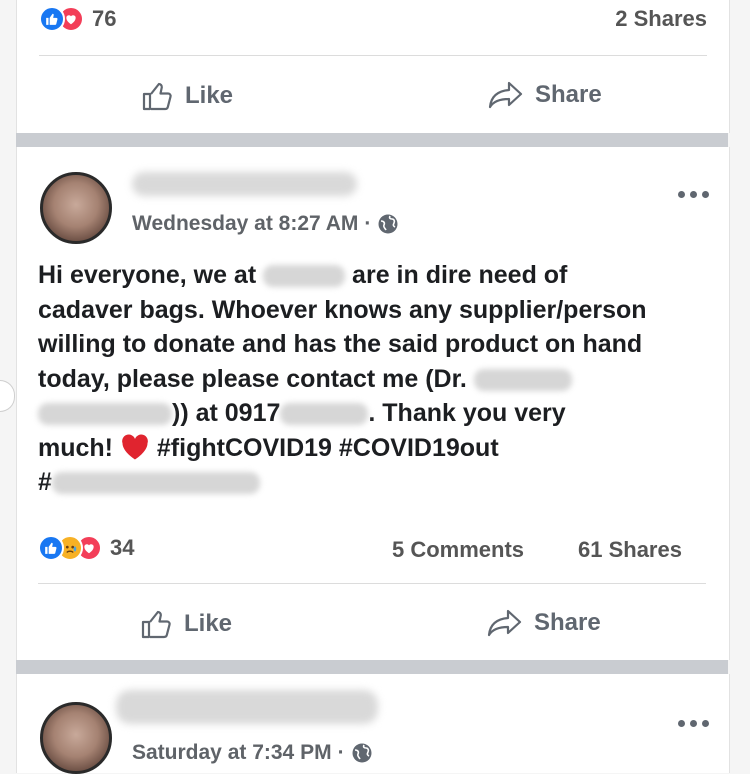 The image size is (750, 774). What do you see at coordinates (661, 19) in the screenshot?
I see `shares-count: 2 Shares` at bounding box center [661, 19].